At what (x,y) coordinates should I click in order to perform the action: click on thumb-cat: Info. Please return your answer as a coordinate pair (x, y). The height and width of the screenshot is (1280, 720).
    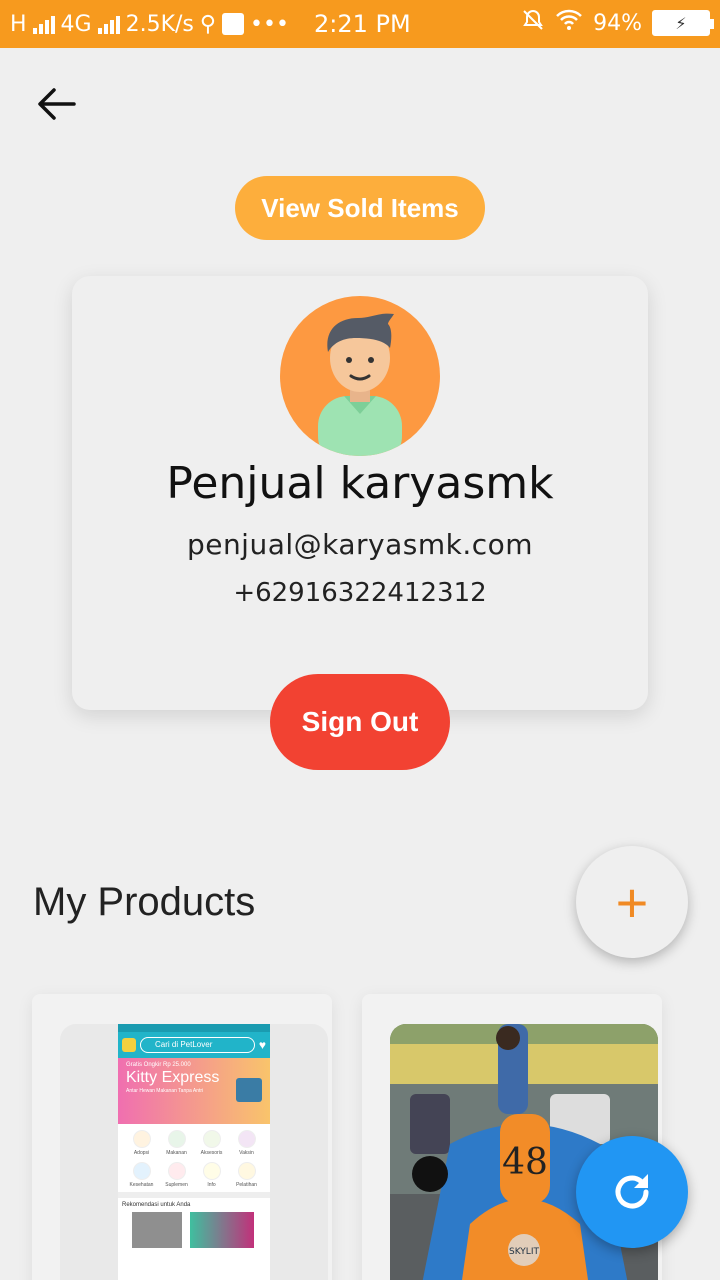
    Looking at the image, I should click on (211, 1185).